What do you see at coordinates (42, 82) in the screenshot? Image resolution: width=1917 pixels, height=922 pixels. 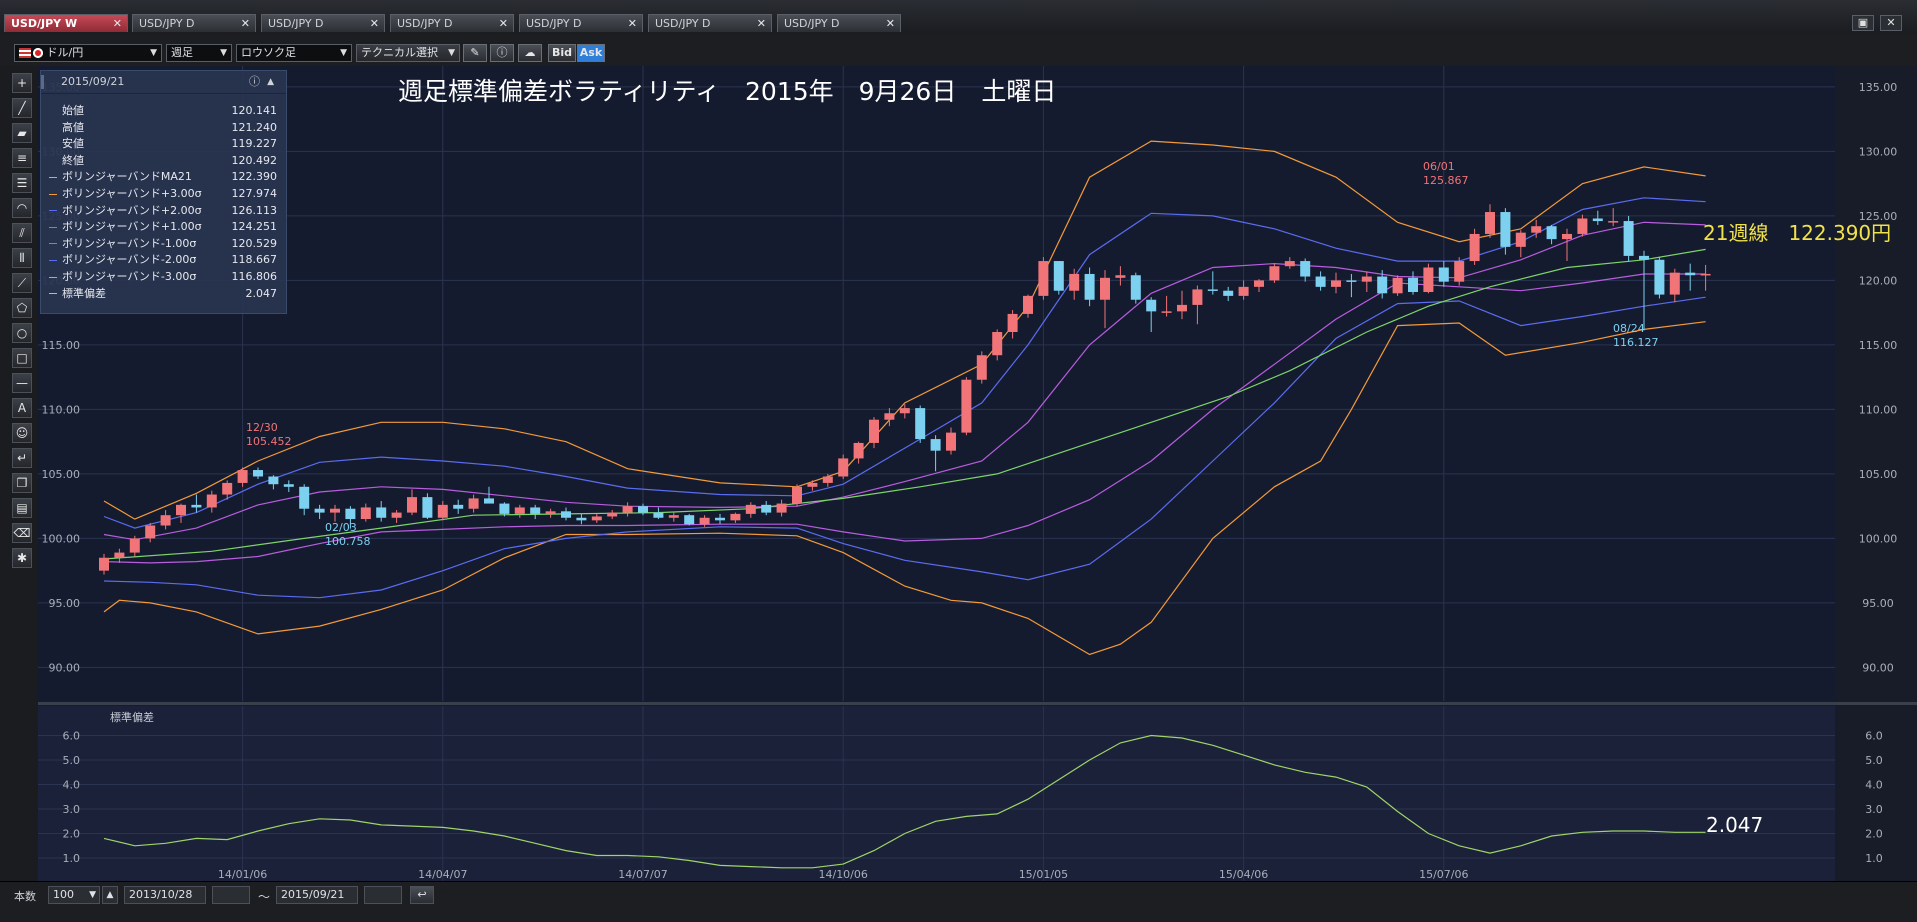 I see `drag-handle` at bounding box center [42, 82].